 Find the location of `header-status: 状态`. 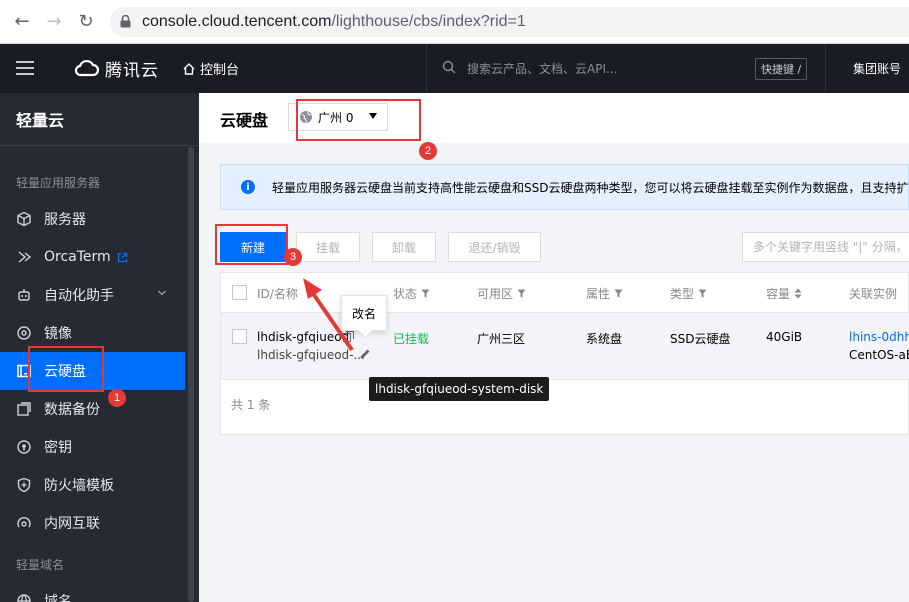

header-status: 状态 is located at coordinates (411, 293).